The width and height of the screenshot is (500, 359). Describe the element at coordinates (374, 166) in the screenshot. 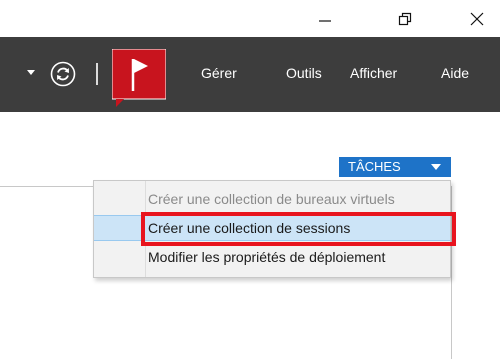

I see `tasks-label: TÂCHES` at that location.